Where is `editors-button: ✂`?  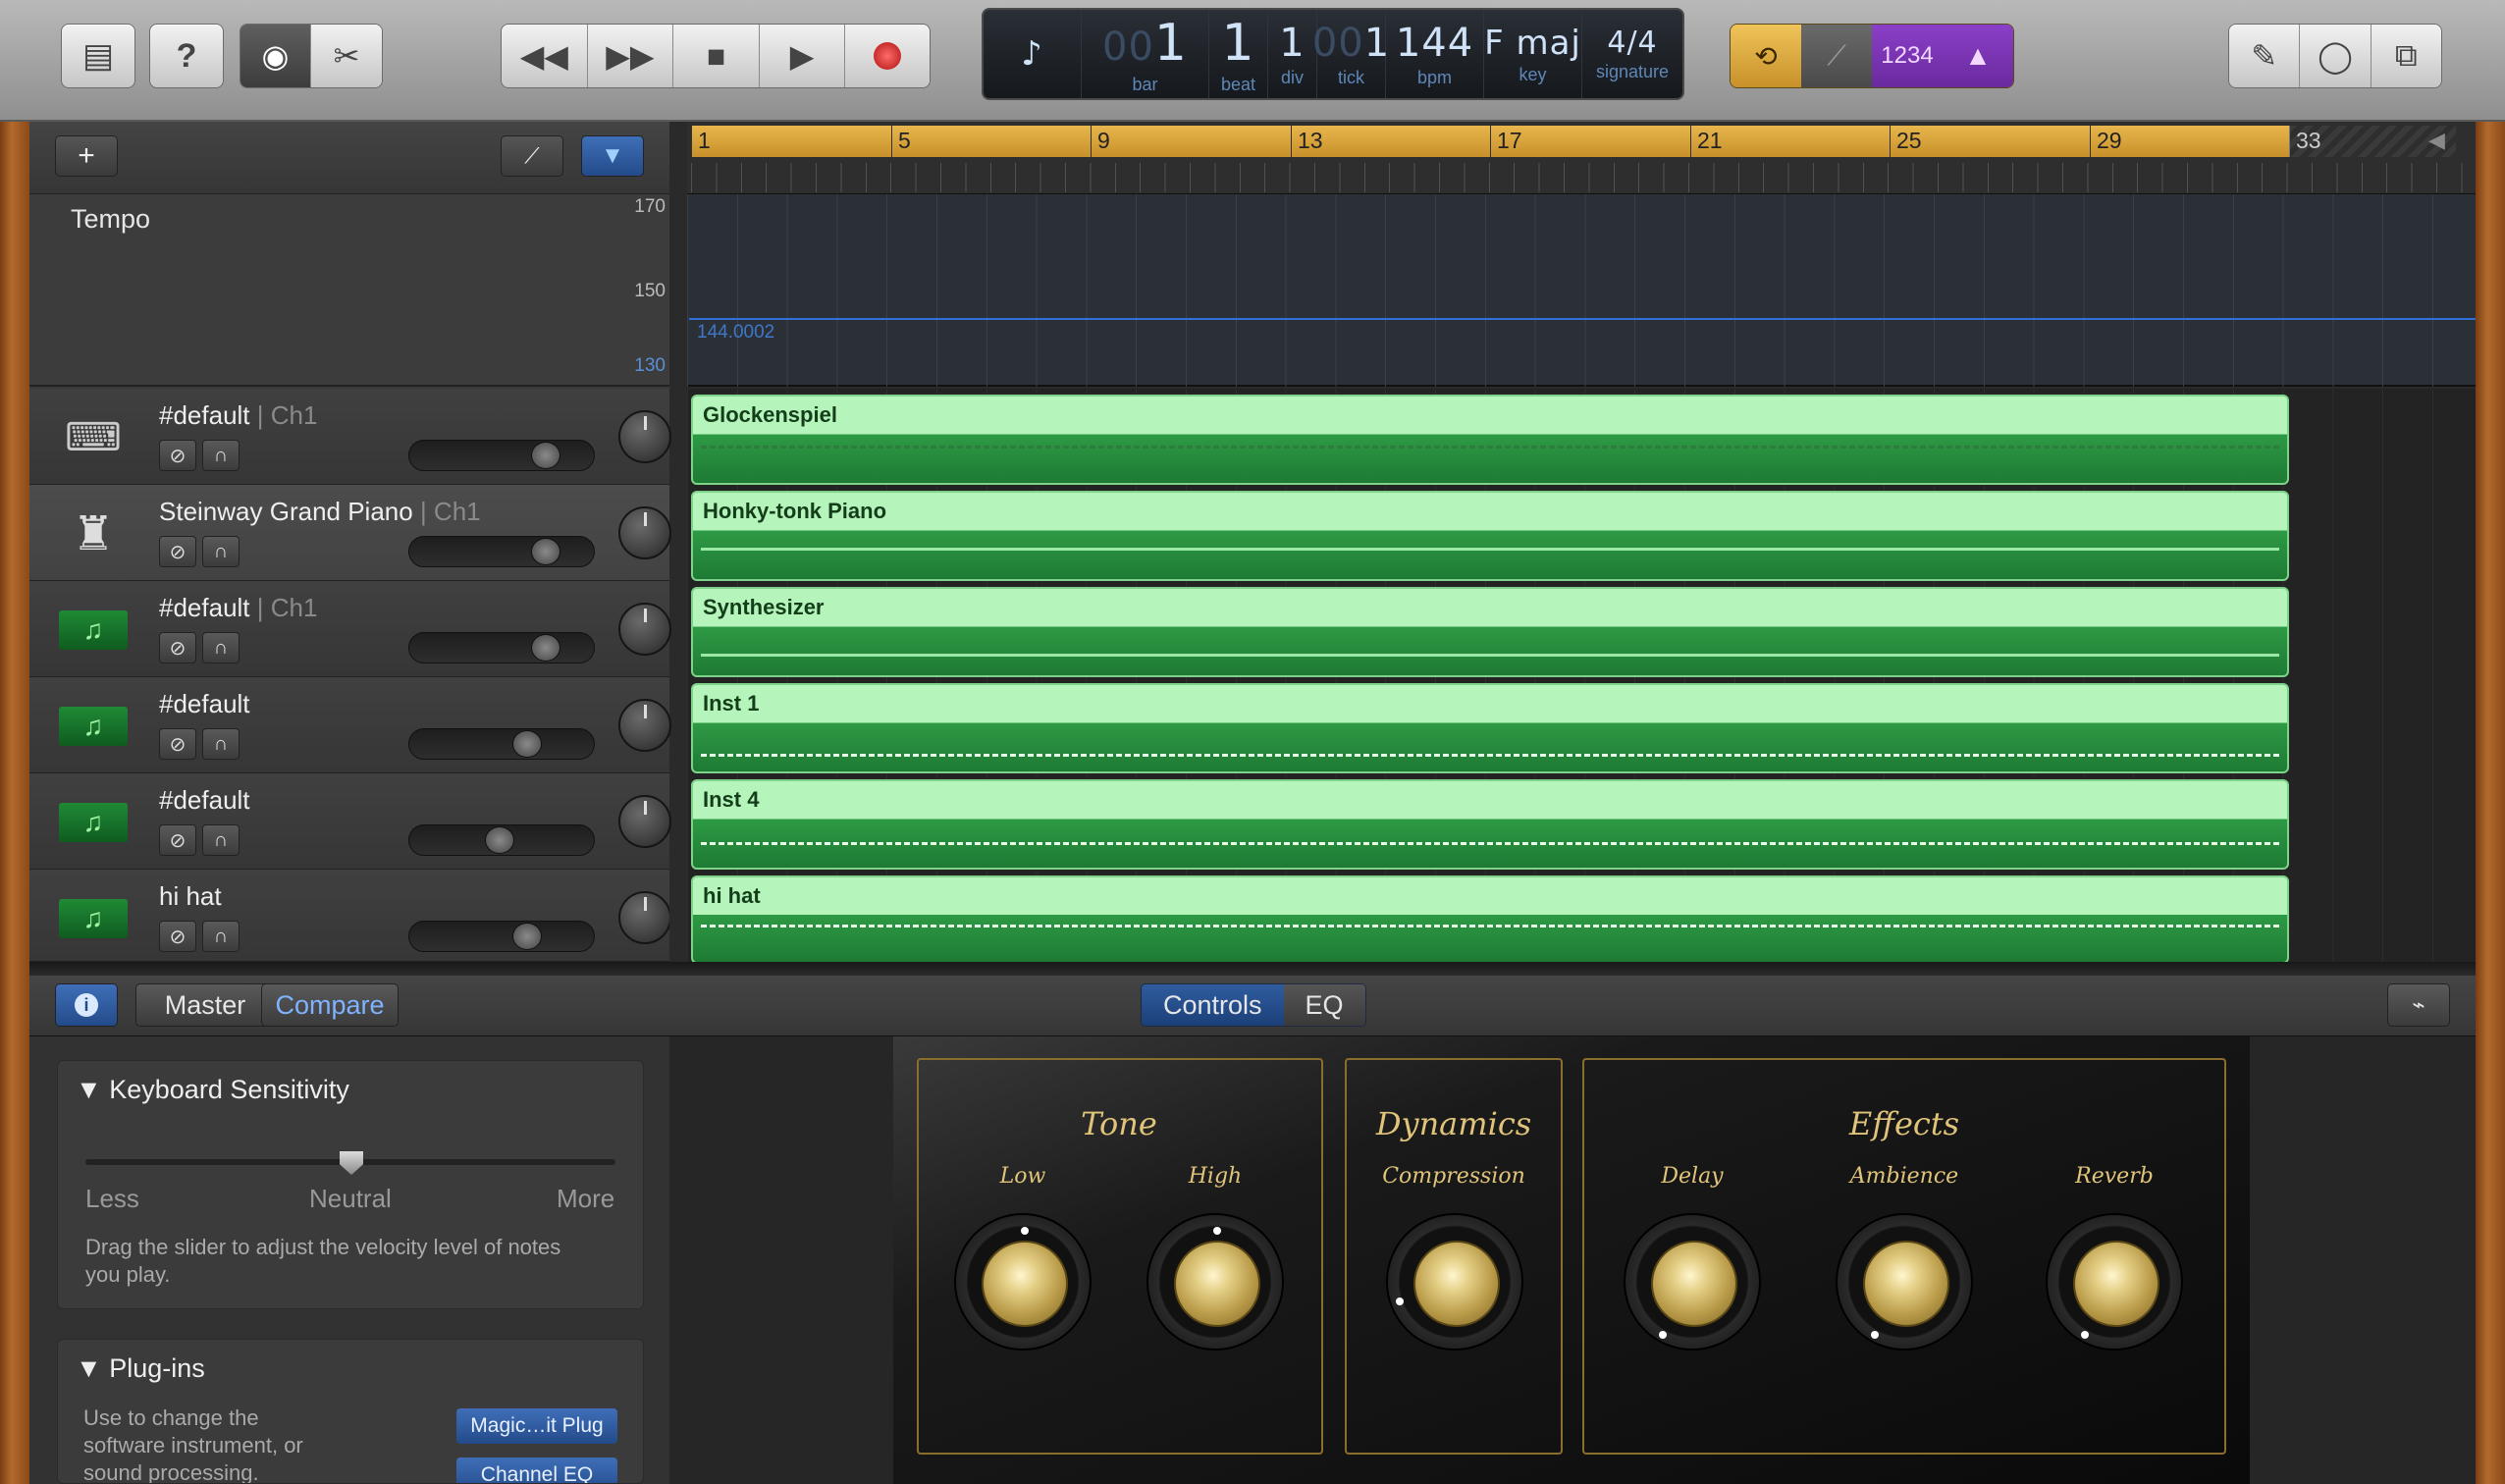
editors-button: ✂ is located at coordinates (346, 56).